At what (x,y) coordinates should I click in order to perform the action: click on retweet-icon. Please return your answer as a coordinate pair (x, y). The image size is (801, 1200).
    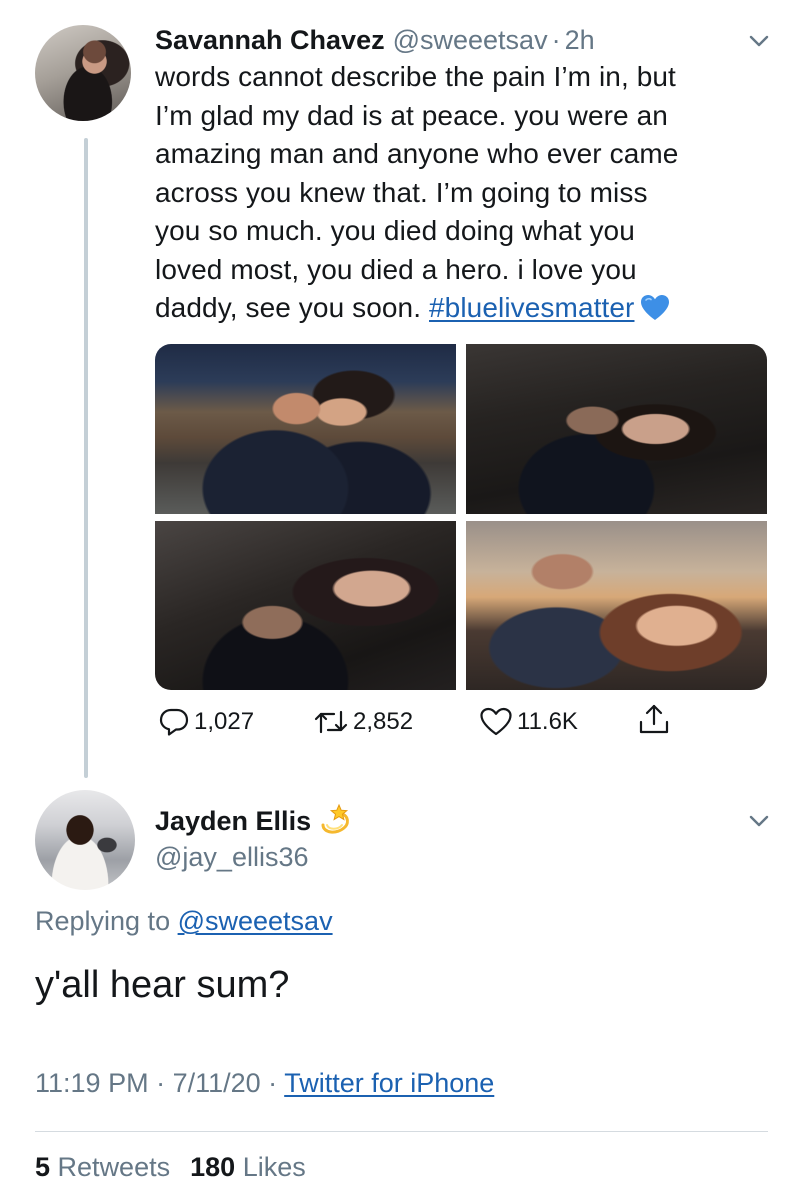
    Looking at the image, I should click on (331, 722).